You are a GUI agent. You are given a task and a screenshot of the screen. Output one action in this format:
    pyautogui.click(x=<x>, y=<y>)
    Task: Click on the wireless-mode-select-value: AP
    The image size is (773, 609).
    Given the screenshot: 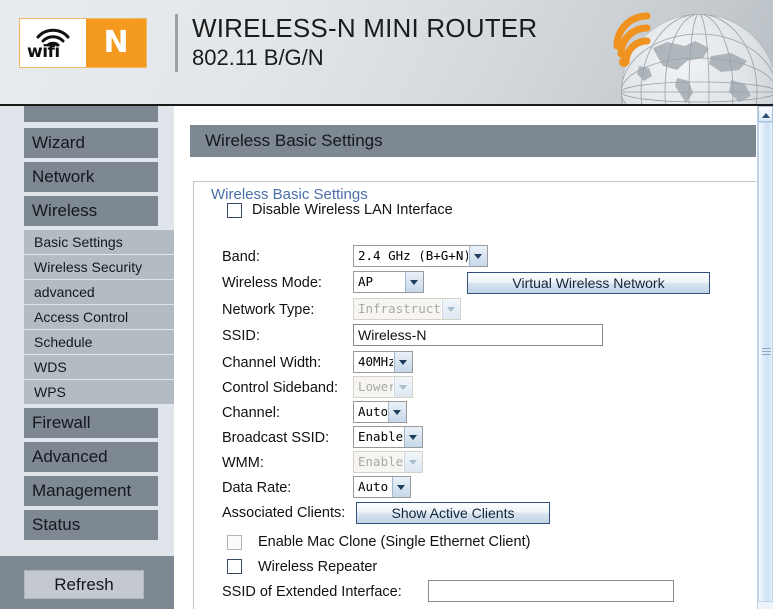 What is the action you would take?
    pyautogui.click(x=366, y=281)
    